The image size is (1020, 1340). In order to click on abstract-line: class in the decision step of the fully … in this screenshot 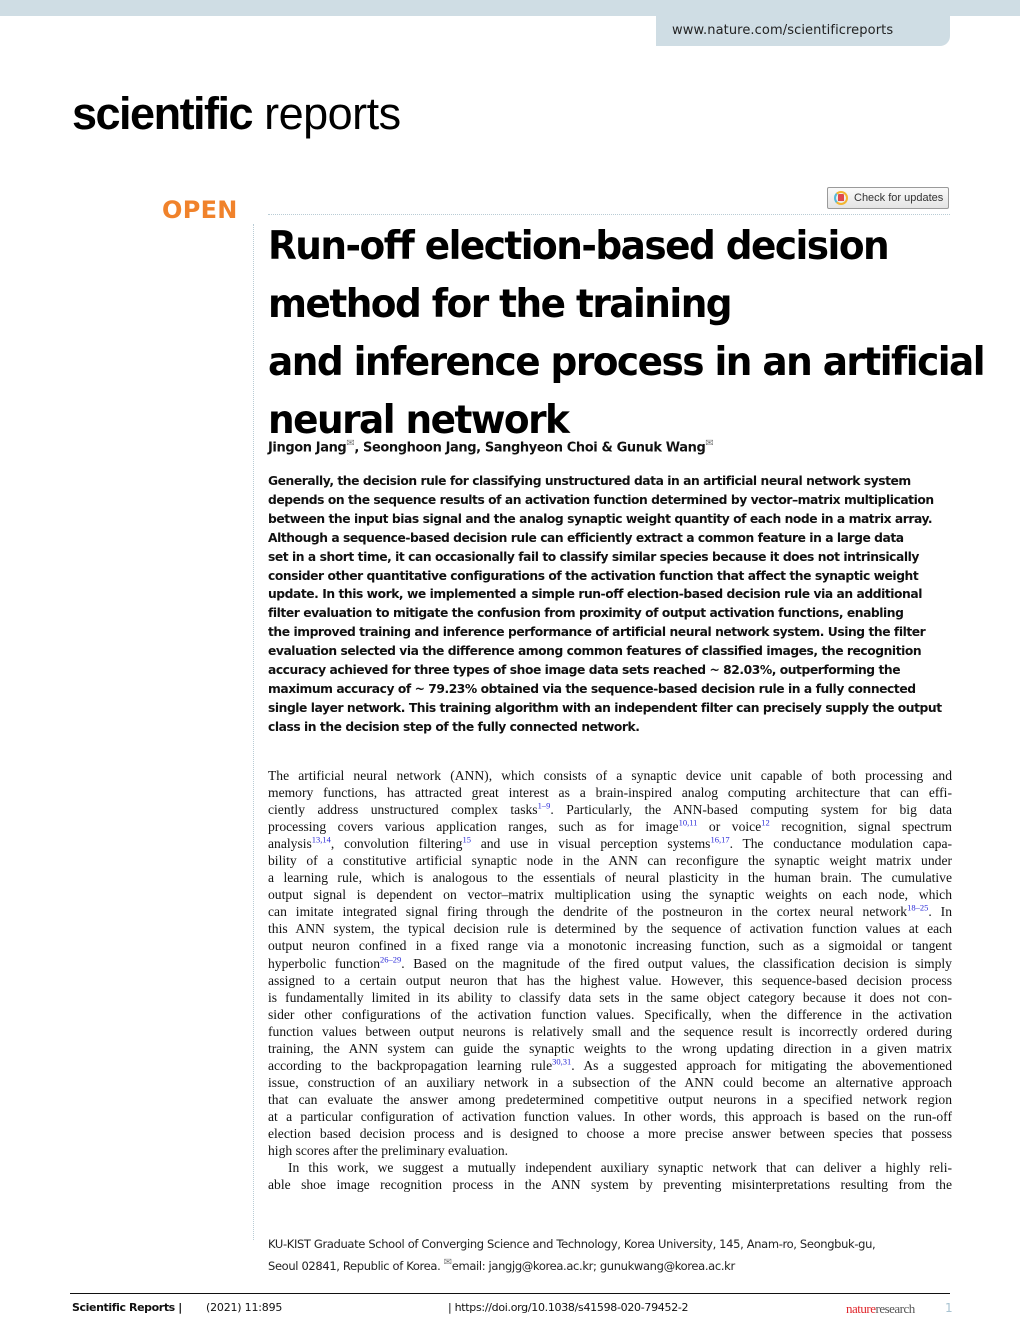, I will do `click(454, 726)`.